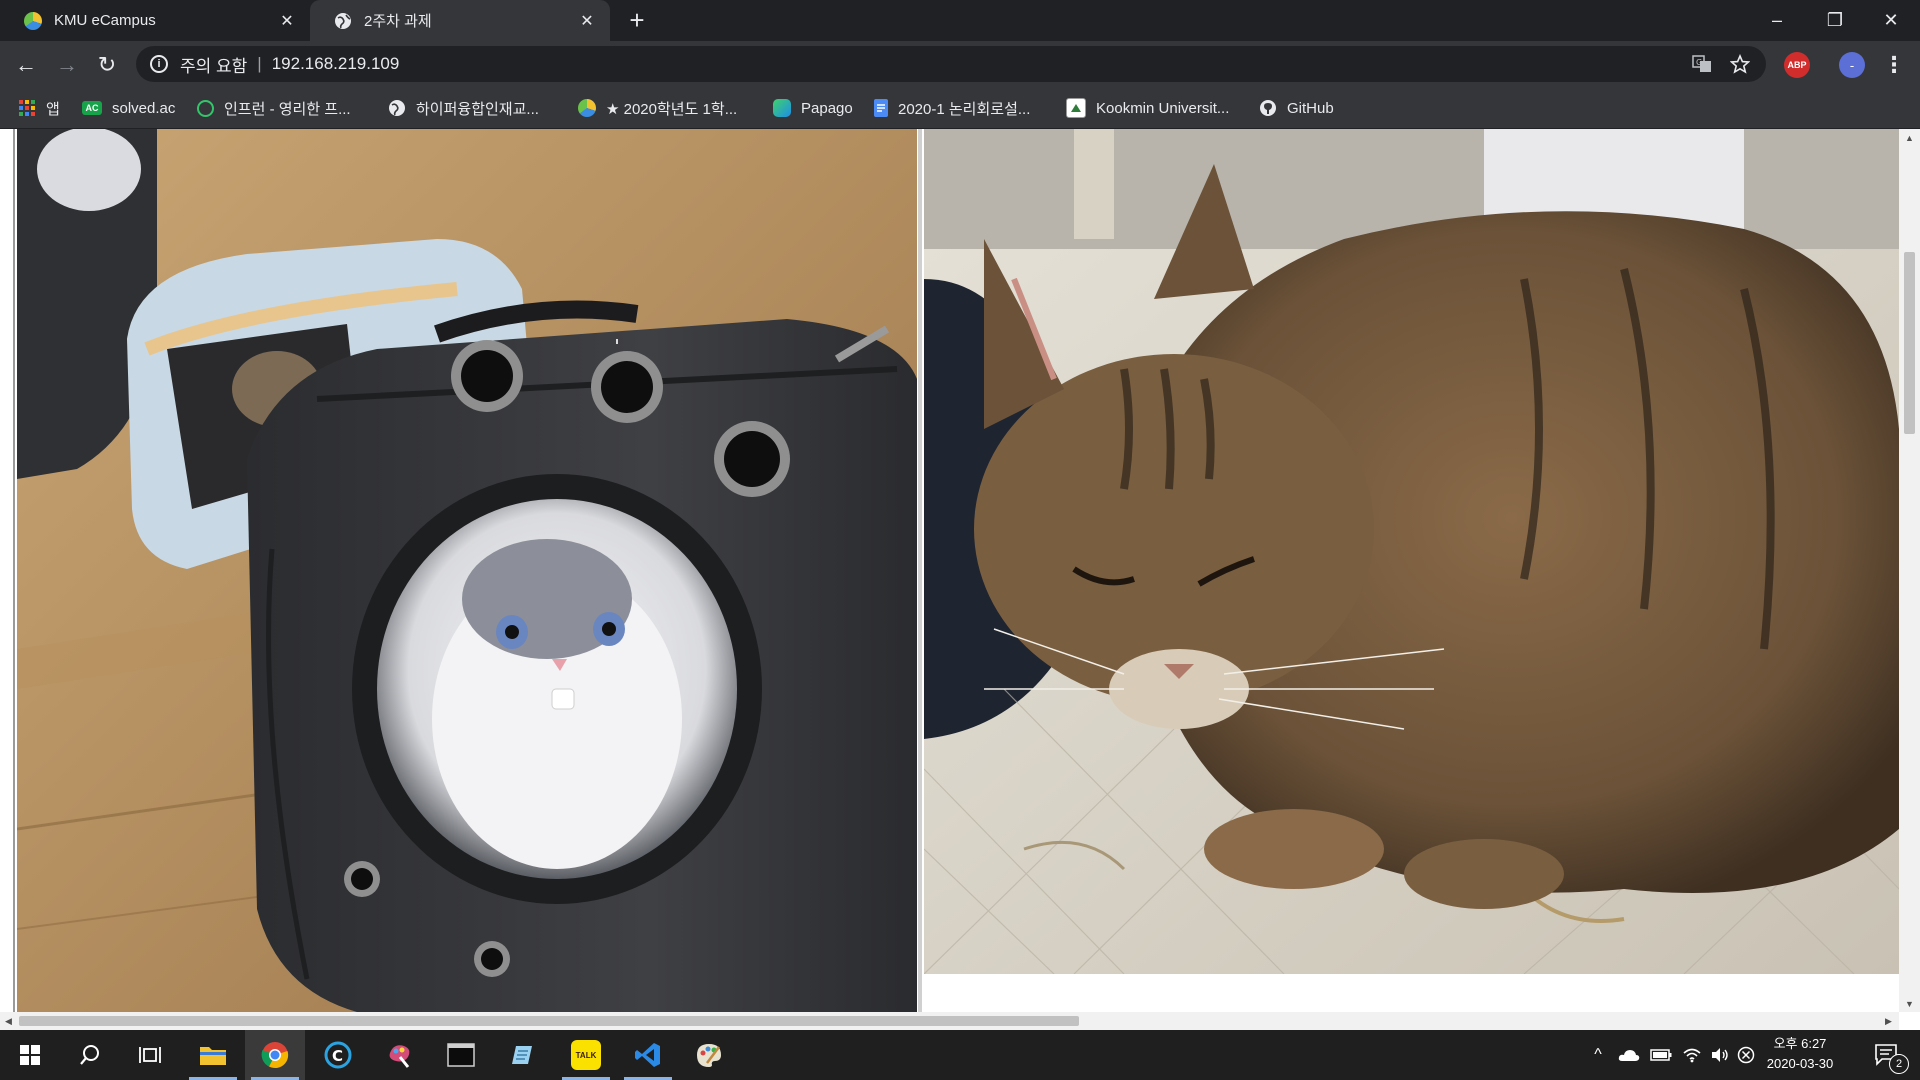 The image size is (1920, 1080). I want to click on adblock-plus-icon: ABP, so click(1797, 65).